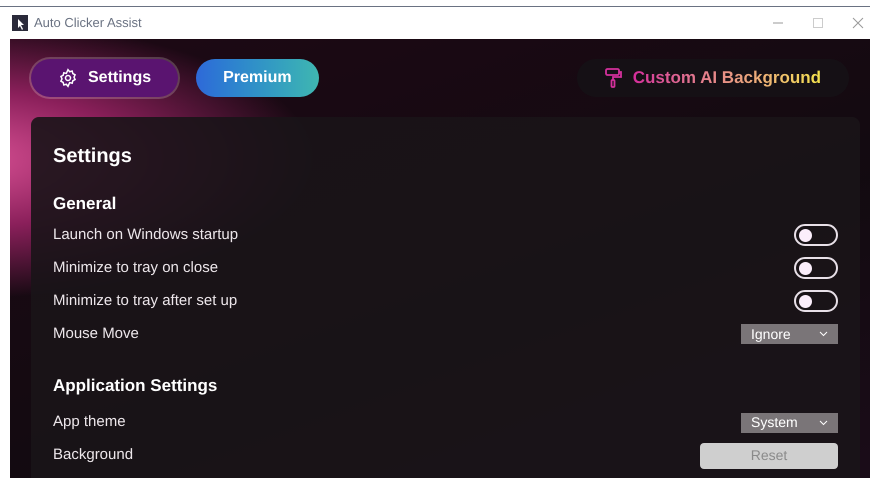 The image size is (870, 478). What do you see at coordinates (93, 156) in the screenshot?
I see `panel-title: Settings` at bounding box center [93, 156].